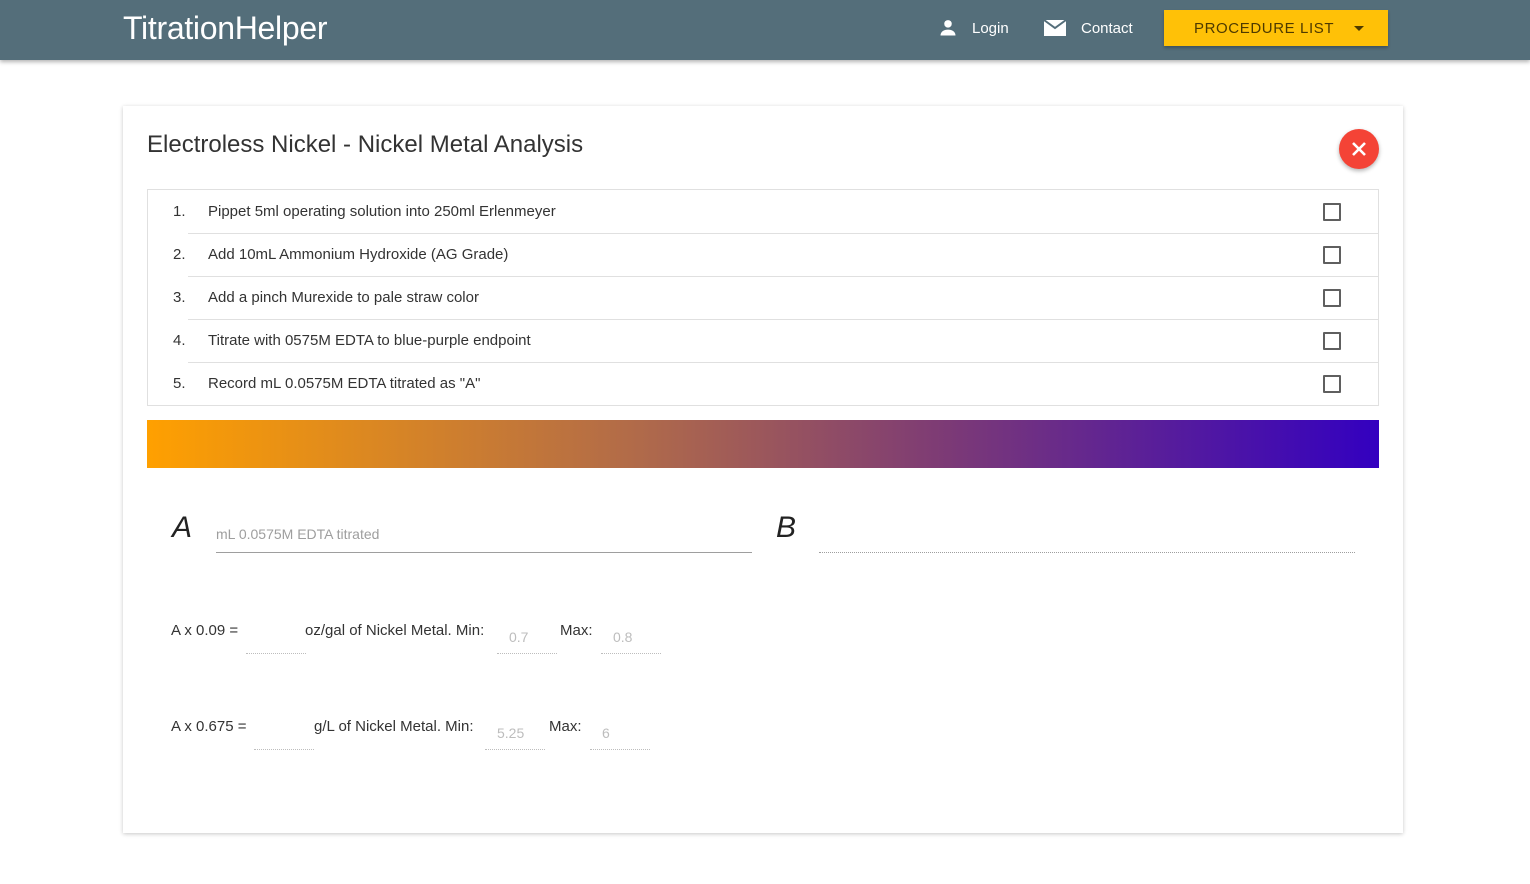  Describe the element at coordinates (209, 726) in the screenshot. I see `calc-formula: A x 0.675 =` at that location.